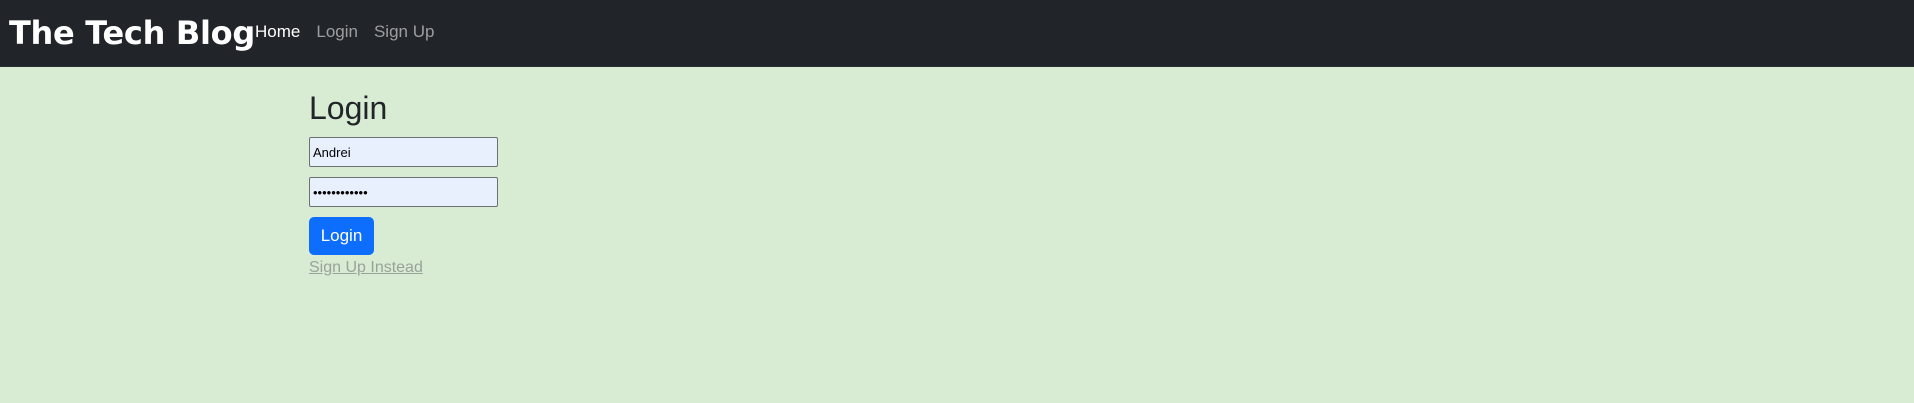  I want to click on nav-link-login: Login, so click(337, 32).